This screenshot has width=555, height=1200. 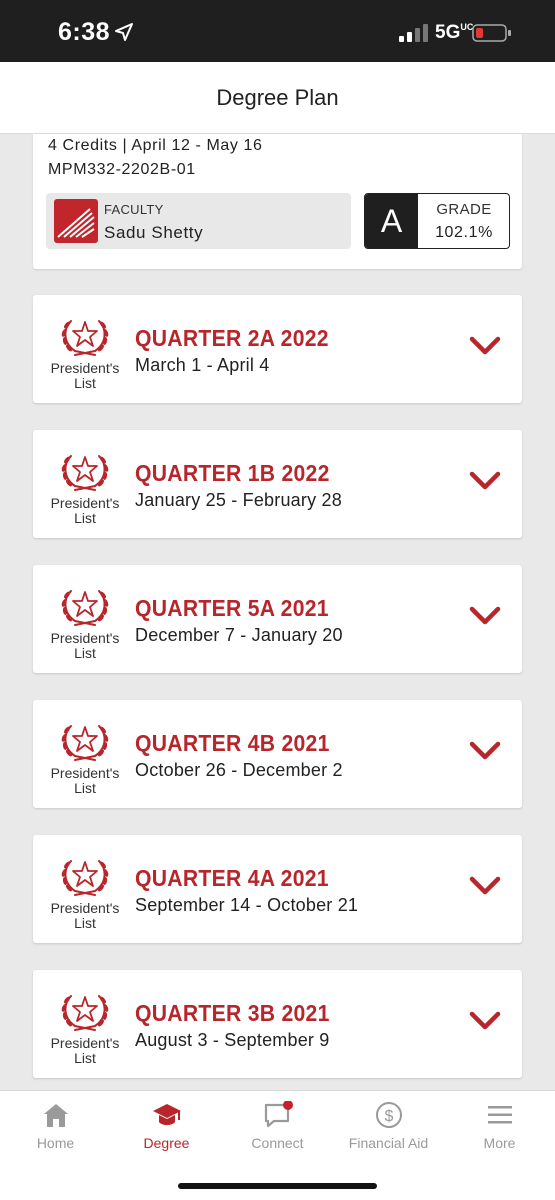 I want to click on signal-icon, so click(x=413, y=33).